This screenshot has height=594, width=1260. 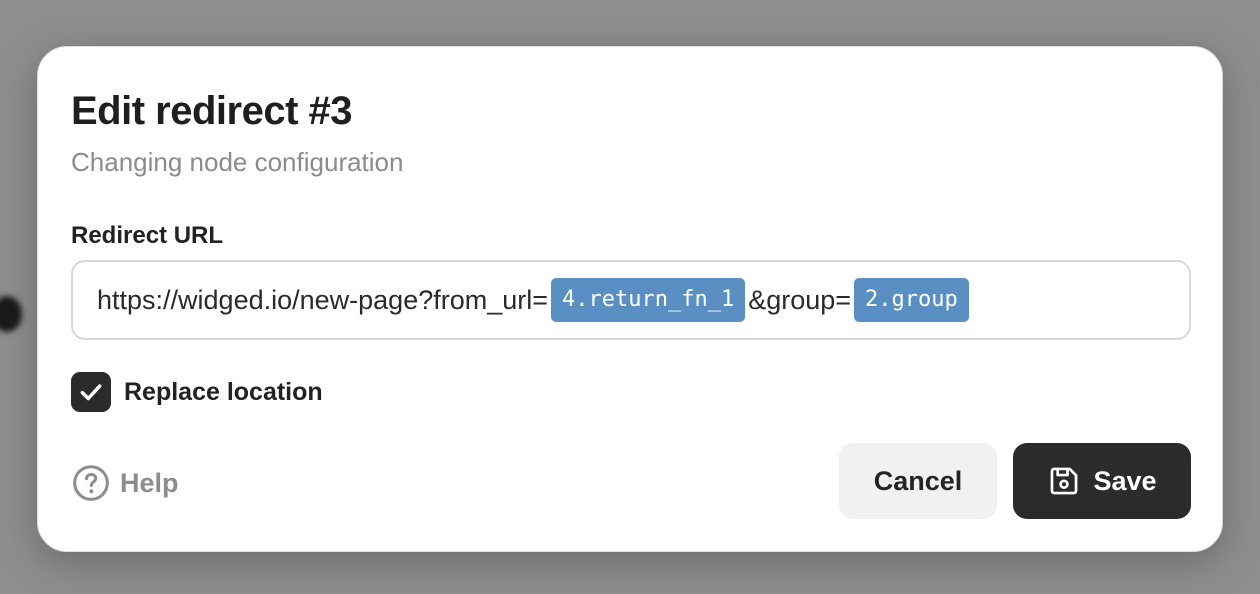 What do you see at coordinates (147, 235) in the screenshot?
I see `redirect-url-label: Redirect URL` at bounding box center [147, 235].